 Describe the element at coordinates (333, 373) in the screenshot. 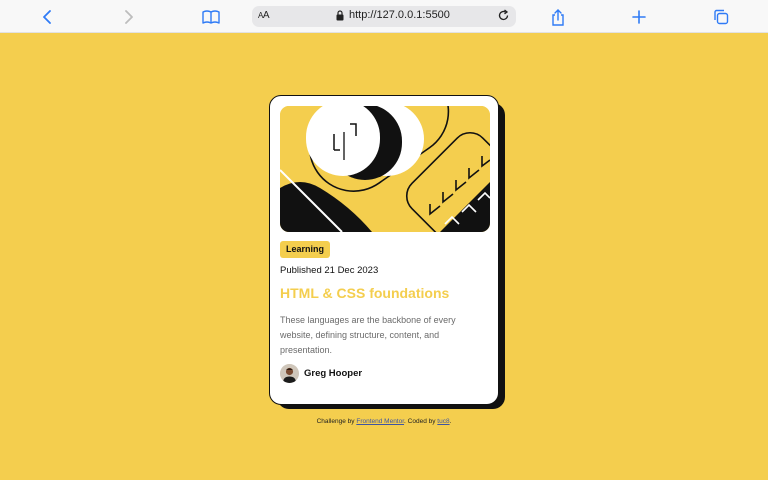

I see `author-name: Greg Hooper` at that location.